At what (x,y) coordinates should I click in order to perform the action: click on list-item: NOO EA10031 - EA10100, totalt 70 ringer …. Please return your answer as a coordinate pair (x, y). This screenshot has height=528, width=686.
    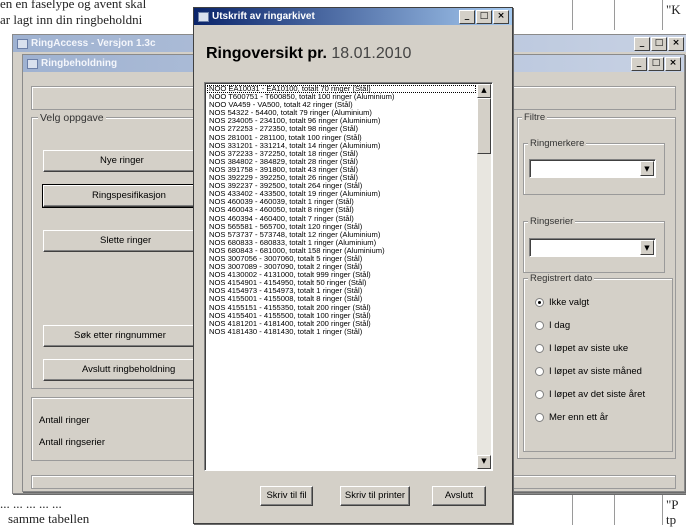
    Looking at the image, I should click on (341, 89).